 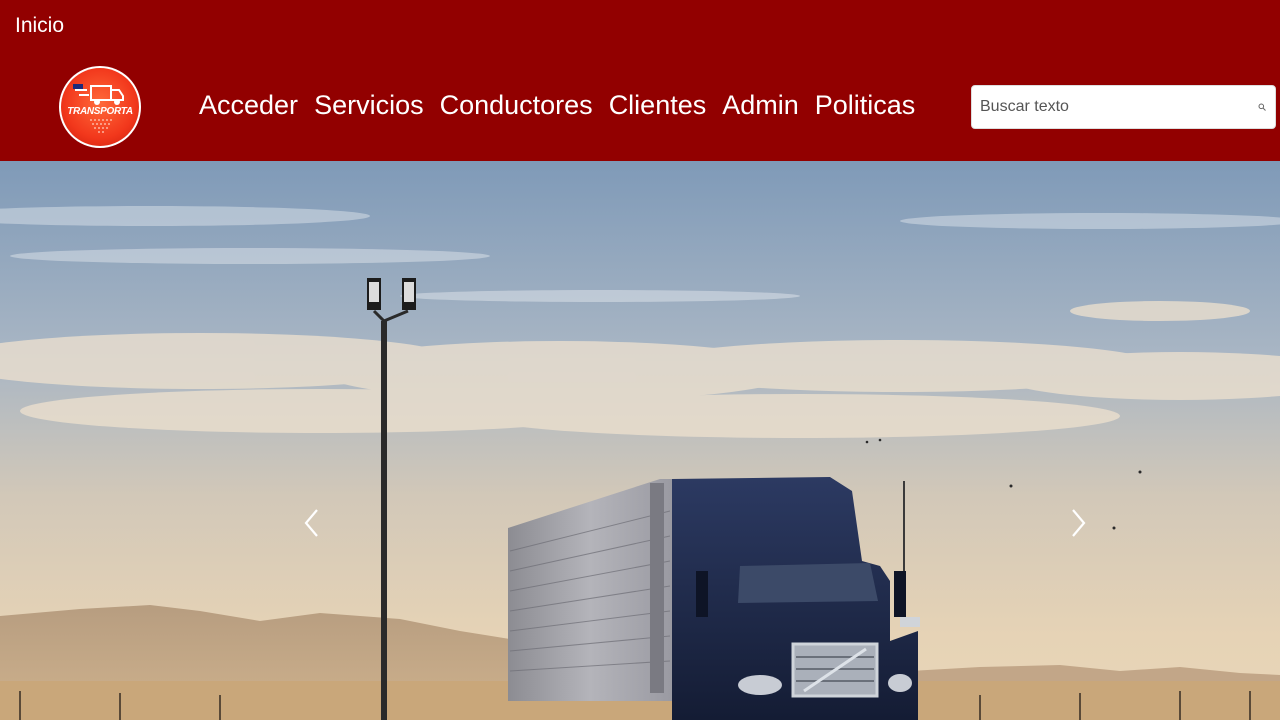 I want to click on transporta-logo: TRANSPORTA, so click(x=100, y=107).